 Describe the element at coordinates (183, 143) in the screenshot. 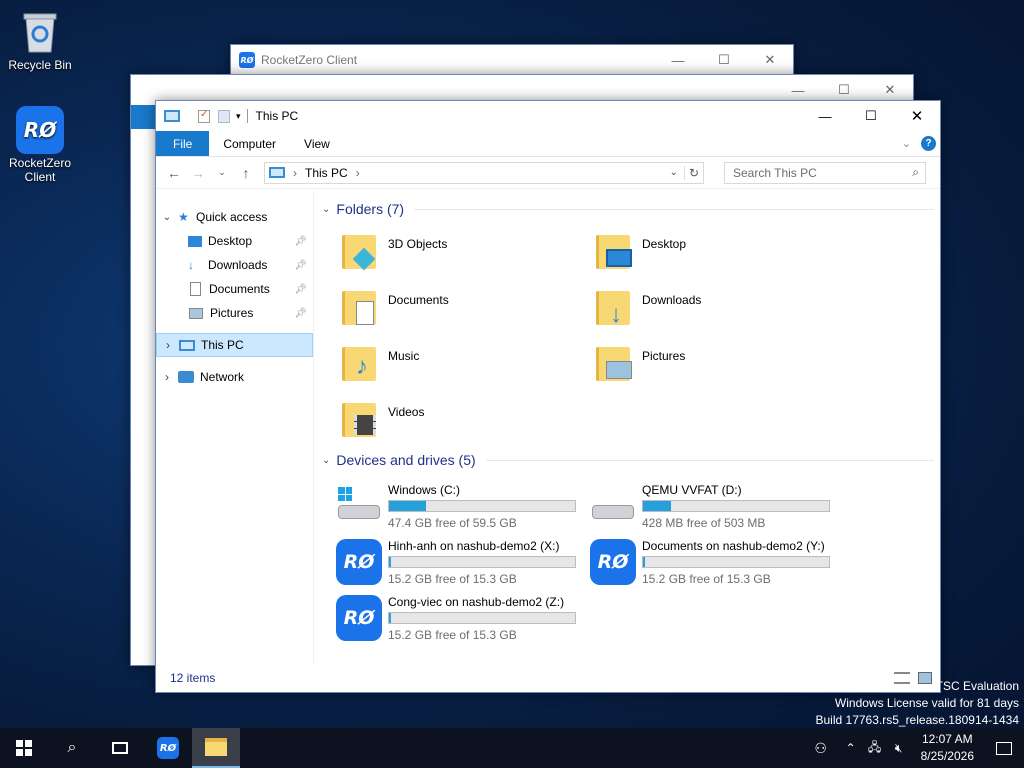

I see `tab-file: File` at that location.